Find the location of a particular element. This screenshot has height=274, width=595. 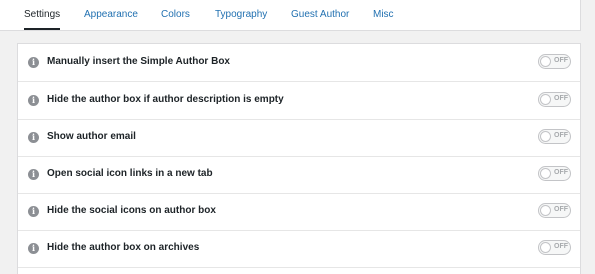

social-new-tab-toggle: OFF is located at coordinates (554, 173).